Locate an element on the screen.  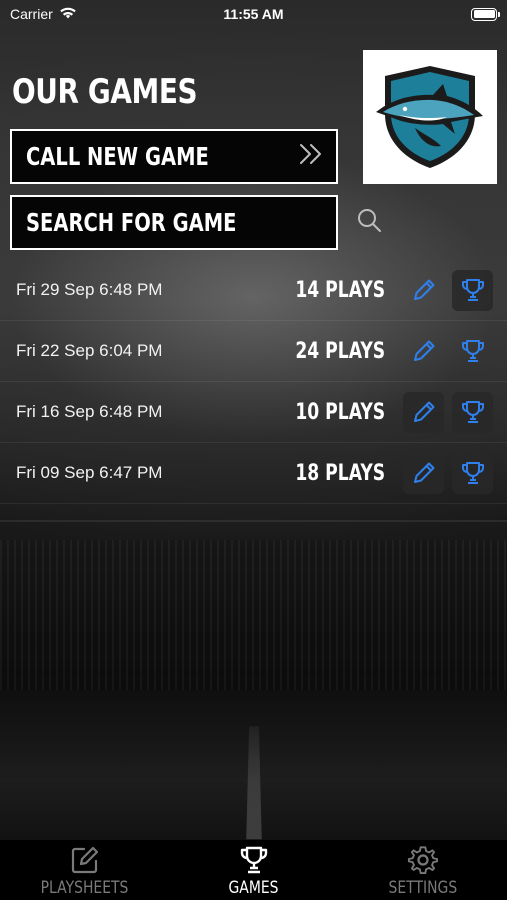
search-input is located at coordinates (155, 222).